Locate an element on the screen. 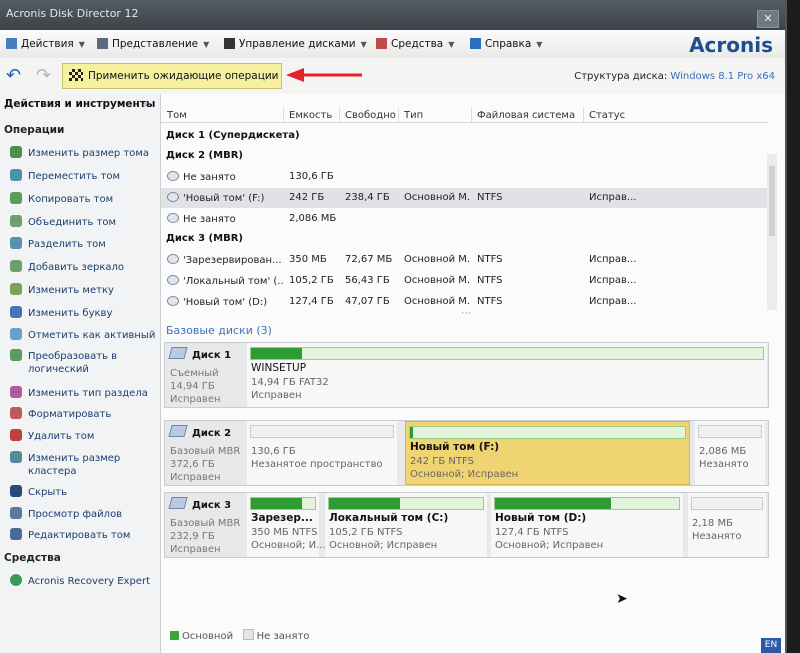 This screenshot has width=800, height=653. table-row: Не занято 2,086 МБ is located at coordinates (465, 219).